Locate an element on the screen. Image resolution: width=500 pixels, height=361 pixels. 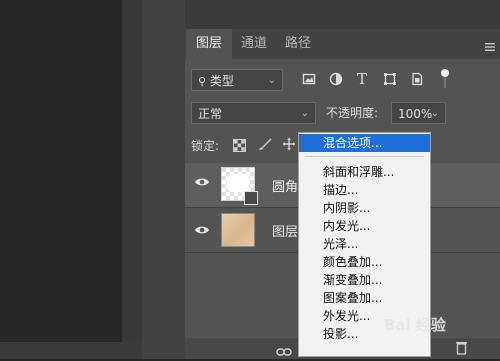
tab-channels: 通道 is located at coordinates (254, 44).